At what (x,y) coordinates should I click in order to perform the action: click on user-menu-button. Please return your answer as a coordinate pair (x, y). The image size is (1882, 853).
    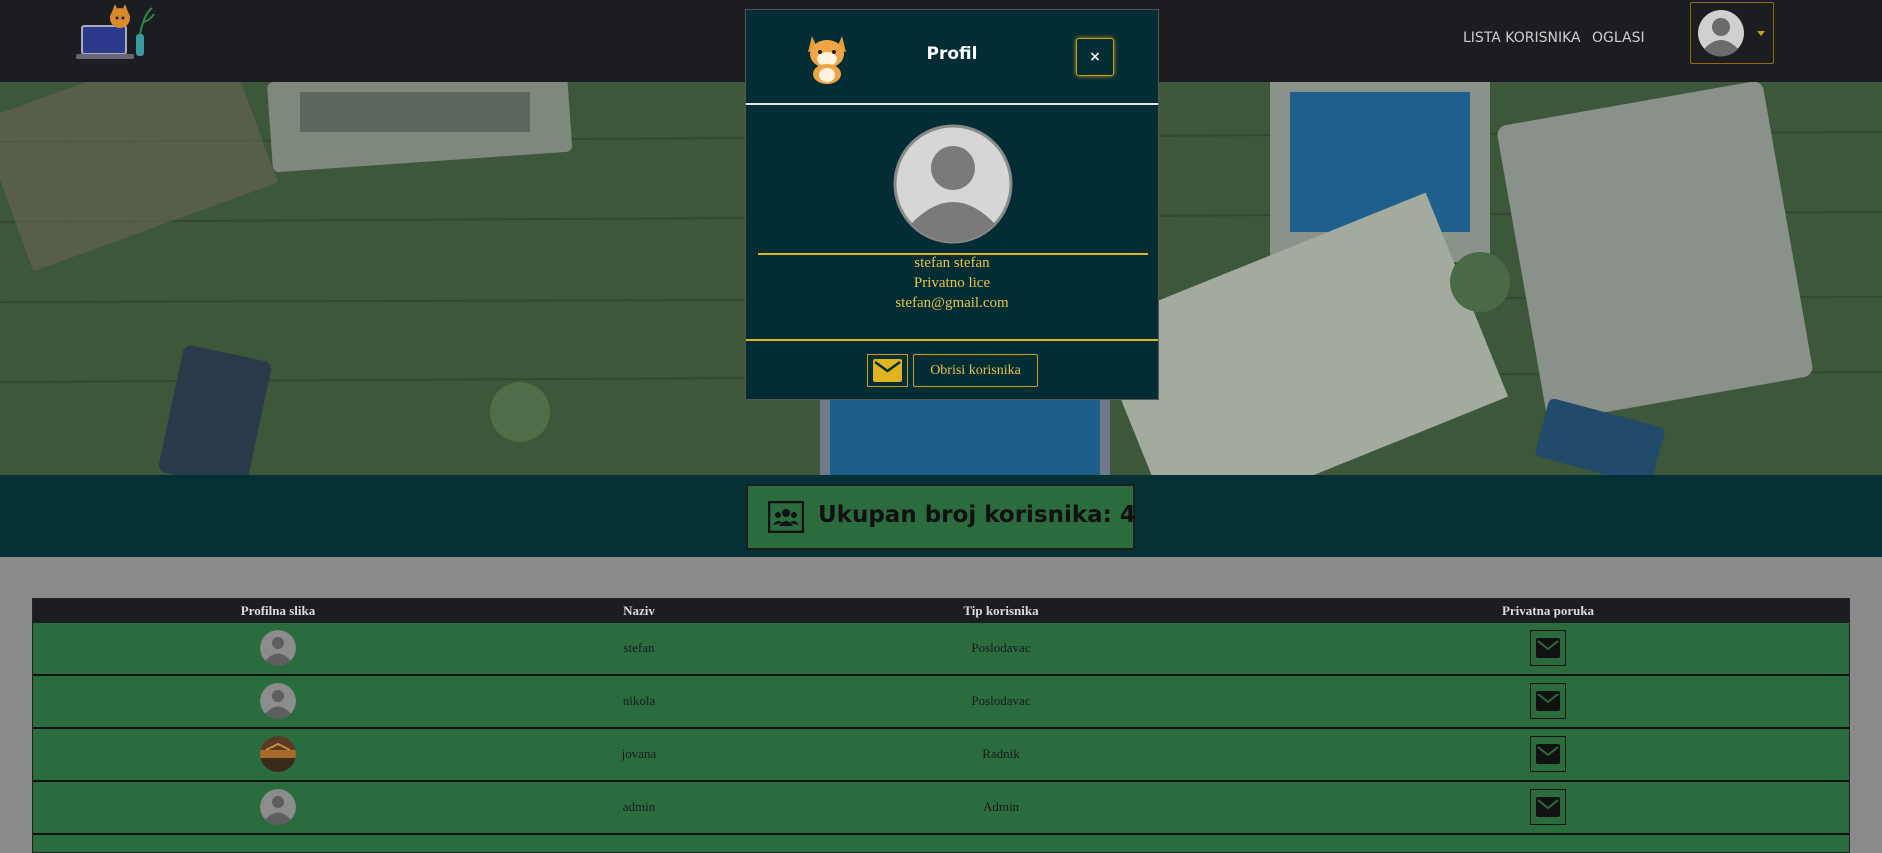
    Looking at the image, I should click on (1732, 33).